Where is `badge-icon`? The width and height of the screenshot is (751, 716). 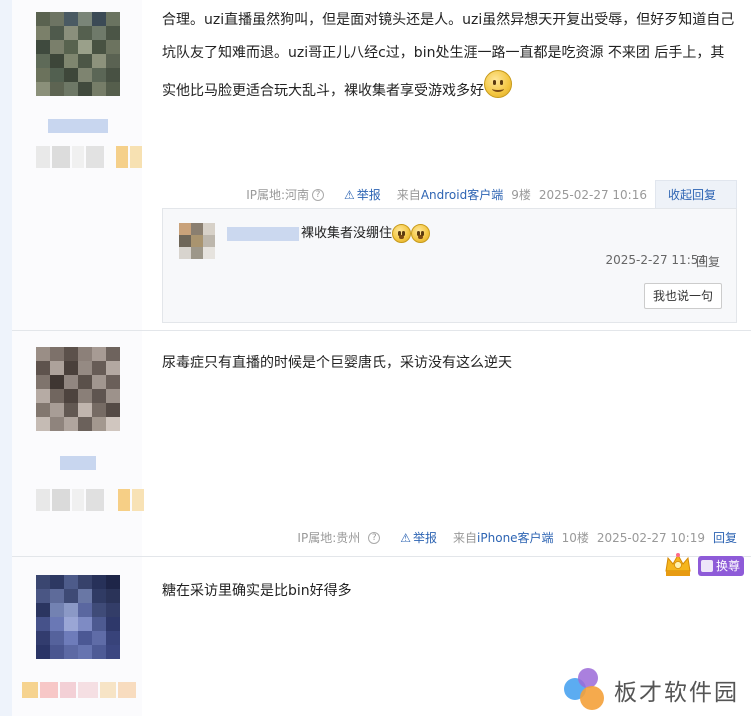 badge-icon is located at coordinates (707, 566).